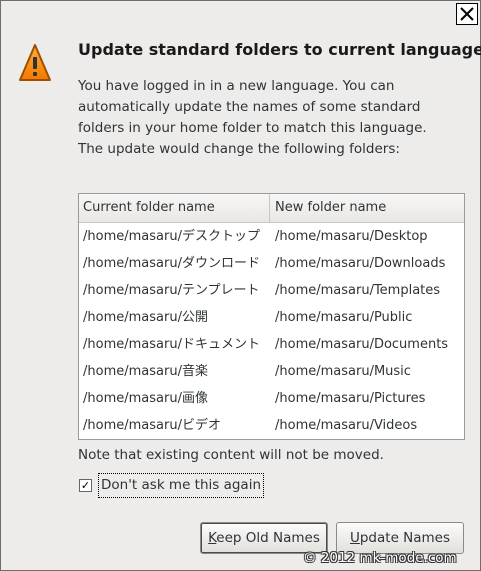  Describe the element at coordinates (35, 62) in the screenshot. I see `warning-icon` at that location.